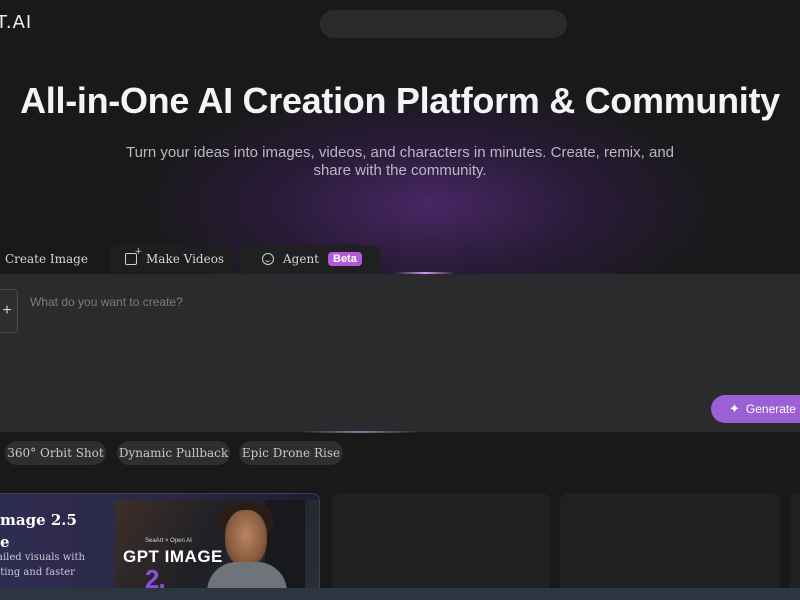  What do you see at coordinates (16, 22) in the screenshot?
I see `site-logo: T.AI` at bounding box center [16, 22].